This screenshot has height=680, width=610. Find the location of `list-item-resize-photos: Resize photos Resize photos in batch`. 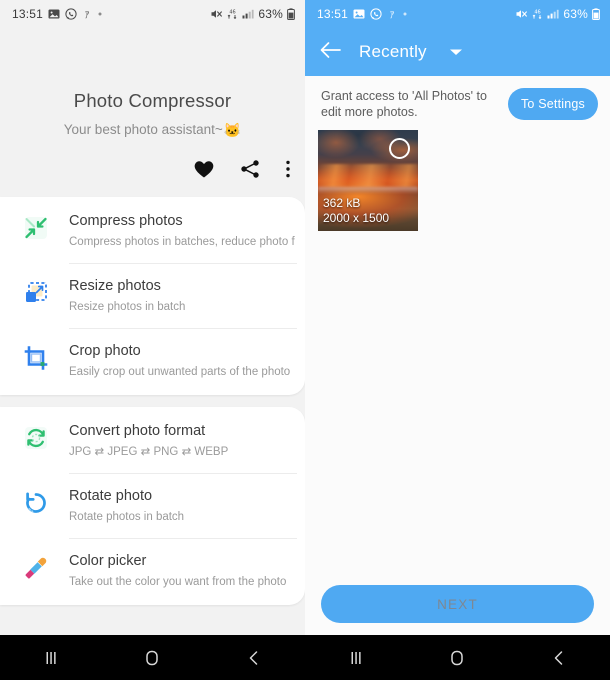

list-item-resize-photos: Resize photos Resize photos in batch is located at coordinates (152, 296).